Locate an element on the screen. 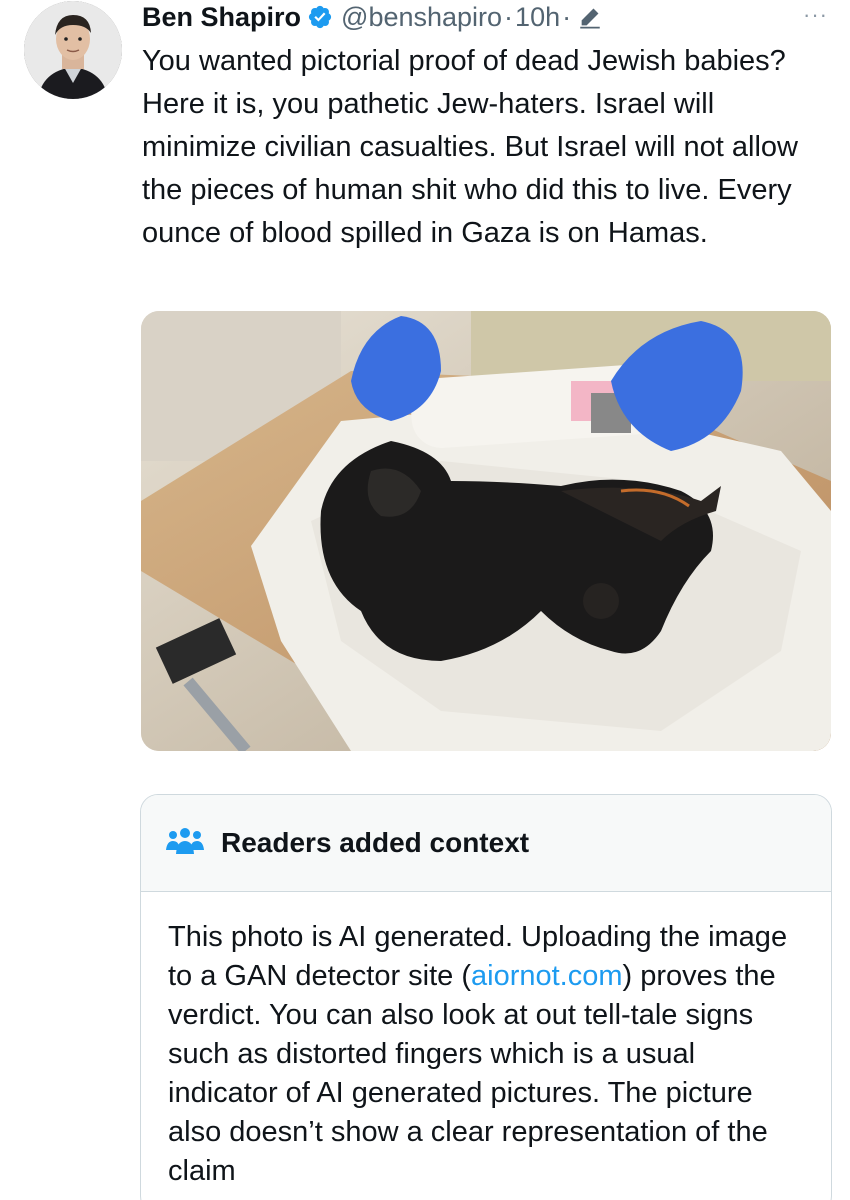 This screenshot has height=1200, width=850. avatar is located at coordinates (73, 50).